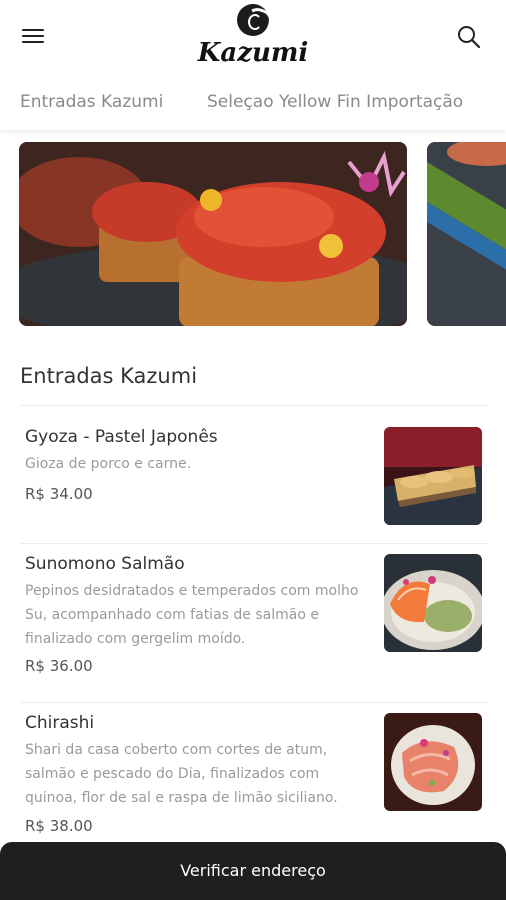  I want to click on tab-entradas-kazumi: Entradas Kazumi, so click(91, 102).